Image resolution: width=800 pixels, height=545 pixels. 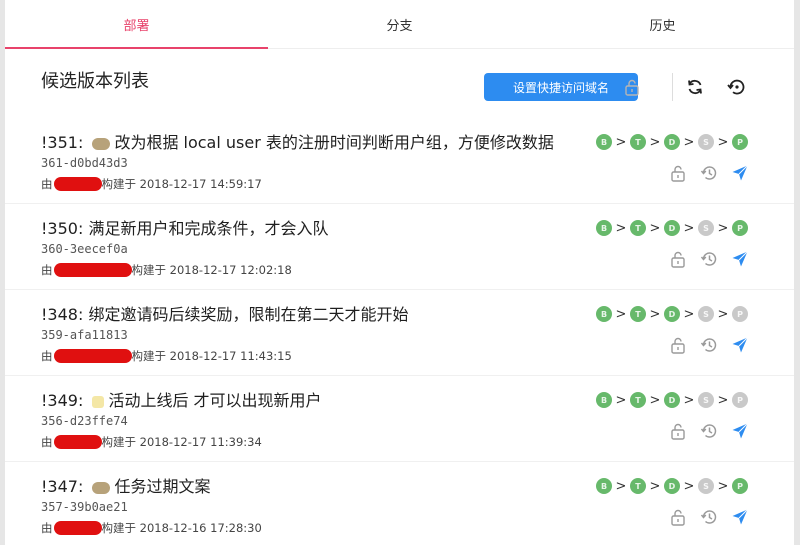 I want to click on merge-request-title: !347: 任务过期文案, so click(x=125, y=485).